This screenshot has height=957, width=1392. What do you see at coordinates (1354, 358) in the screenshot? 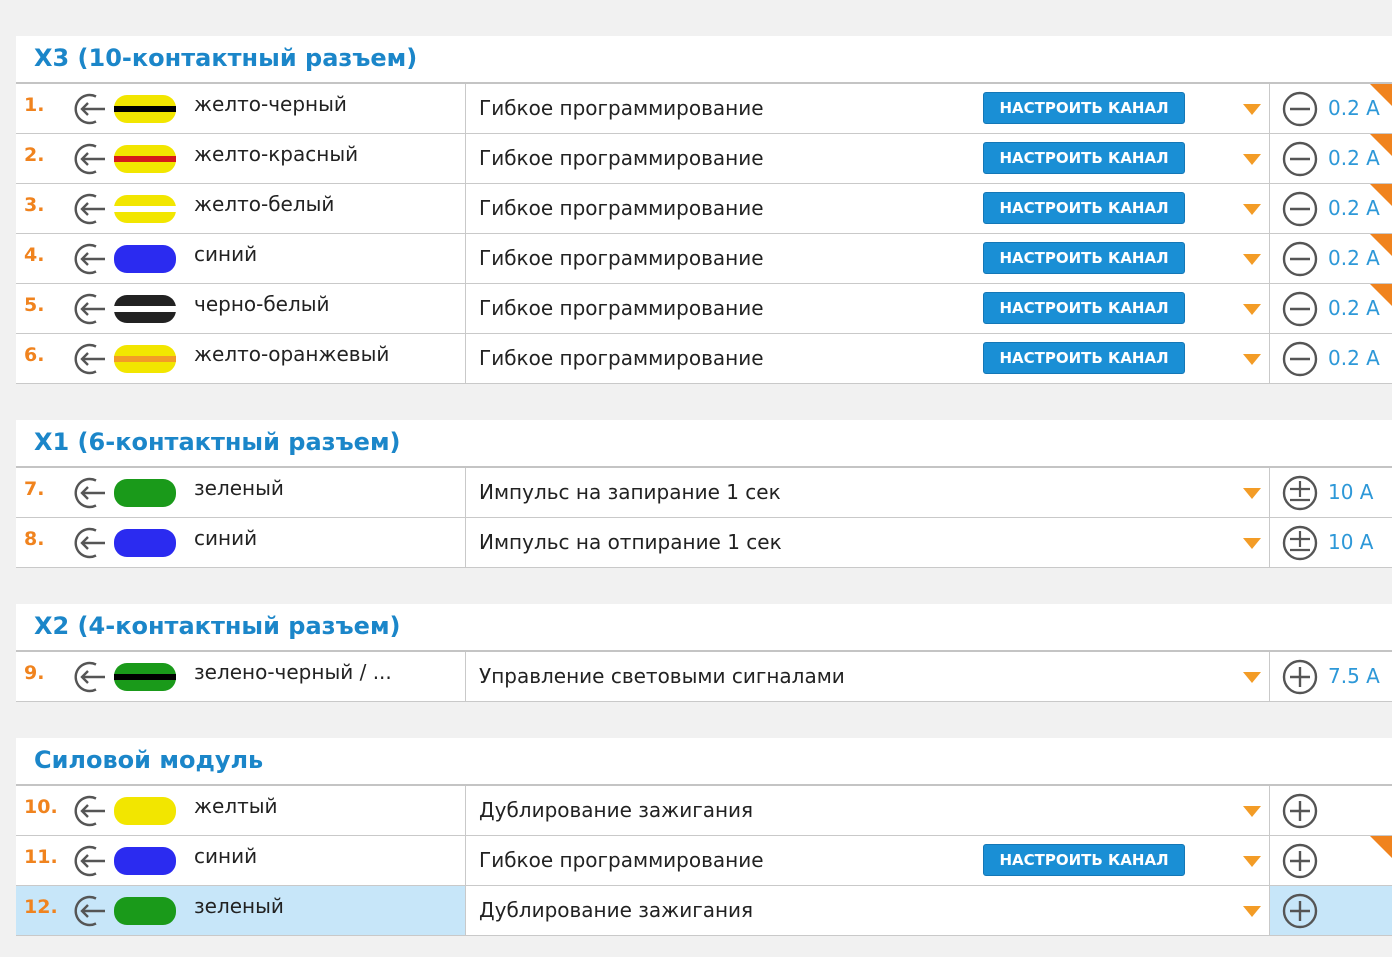
I see `current-rating: 0.2 A` at bounding box center [1354, 358].